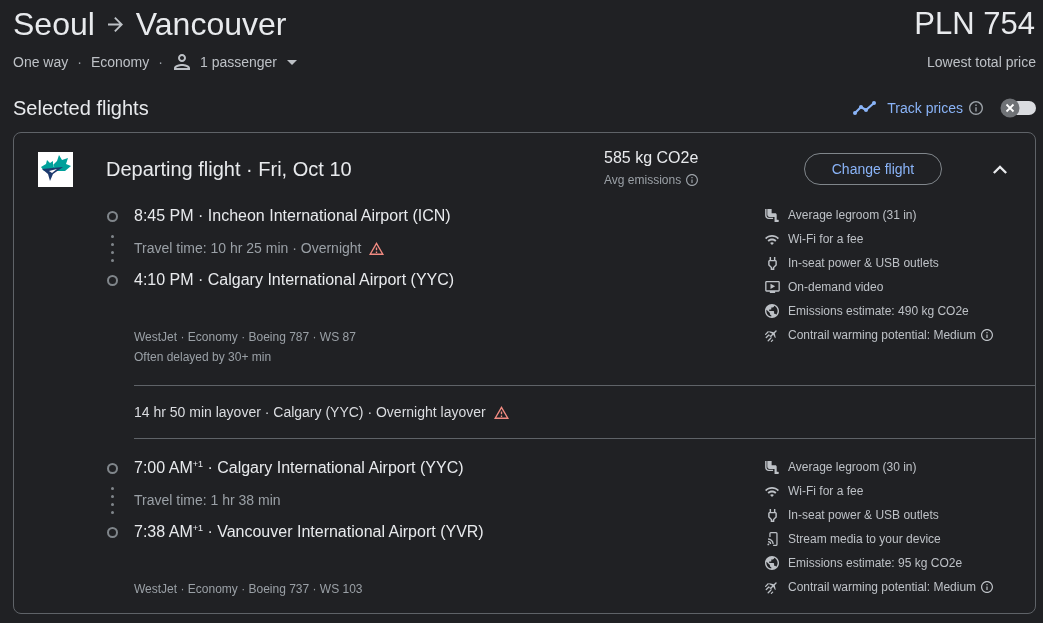 The width and height of the screenshot is (1043, 623). I want to click on chevron-up-icon, so click(1000, 169).